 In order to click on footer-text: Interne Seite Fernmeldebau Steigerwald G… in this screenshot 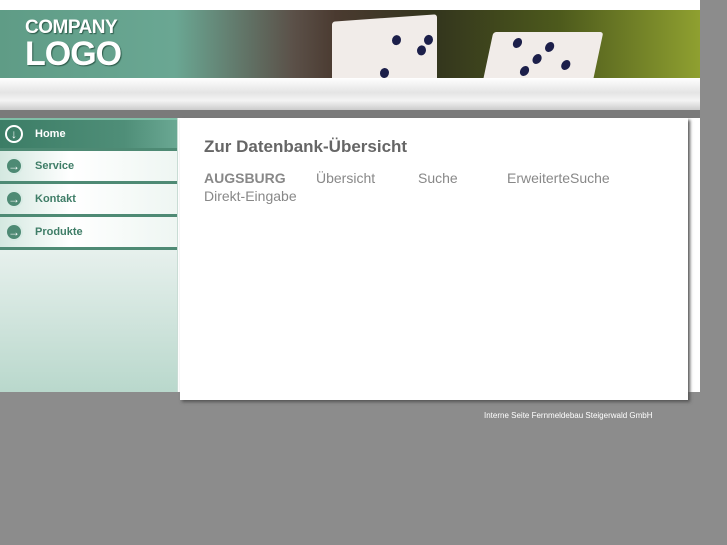, I will do `click(568, 415)`.